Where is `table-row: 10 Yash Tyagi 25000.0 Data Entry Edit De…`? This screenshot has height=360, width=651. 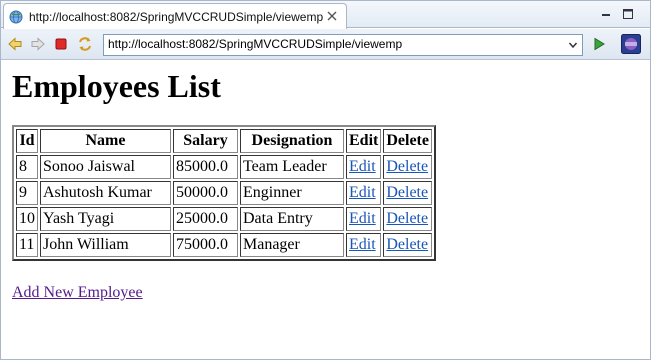 table-row: 10 Yash Tyagi 25000.0 Data Entry Edit De… is located at coordinates (224, 219).